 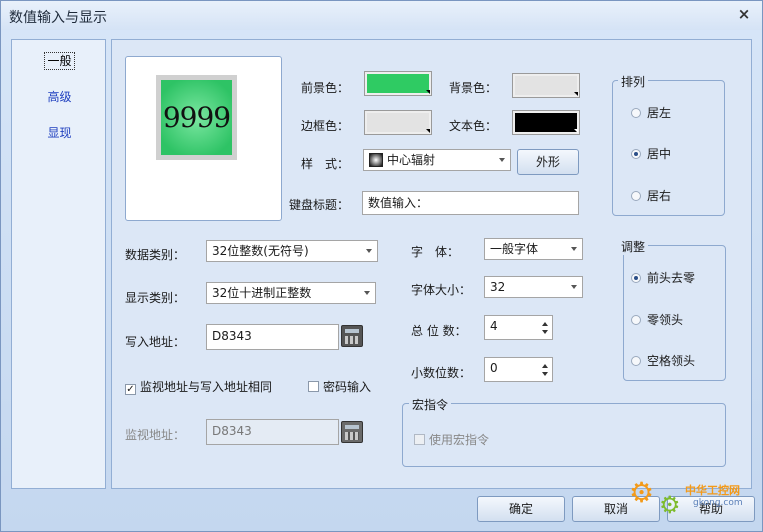 I want to click on nav-item-advanced: 高级, so click(x=59, y=96).